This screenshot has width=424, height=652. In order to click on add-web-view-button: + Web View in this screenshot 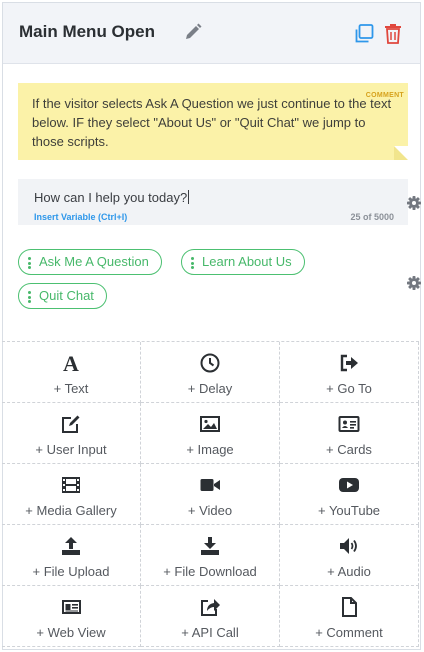, I will do `click(71, 616)`.